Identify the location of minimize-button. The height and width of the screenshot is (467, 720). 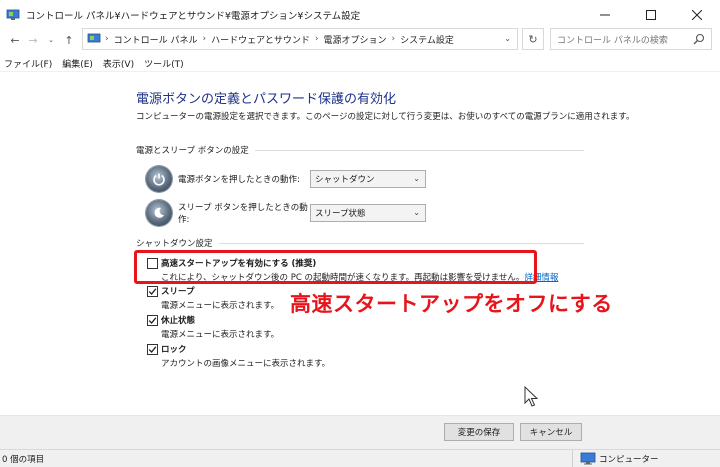
(605, 15).